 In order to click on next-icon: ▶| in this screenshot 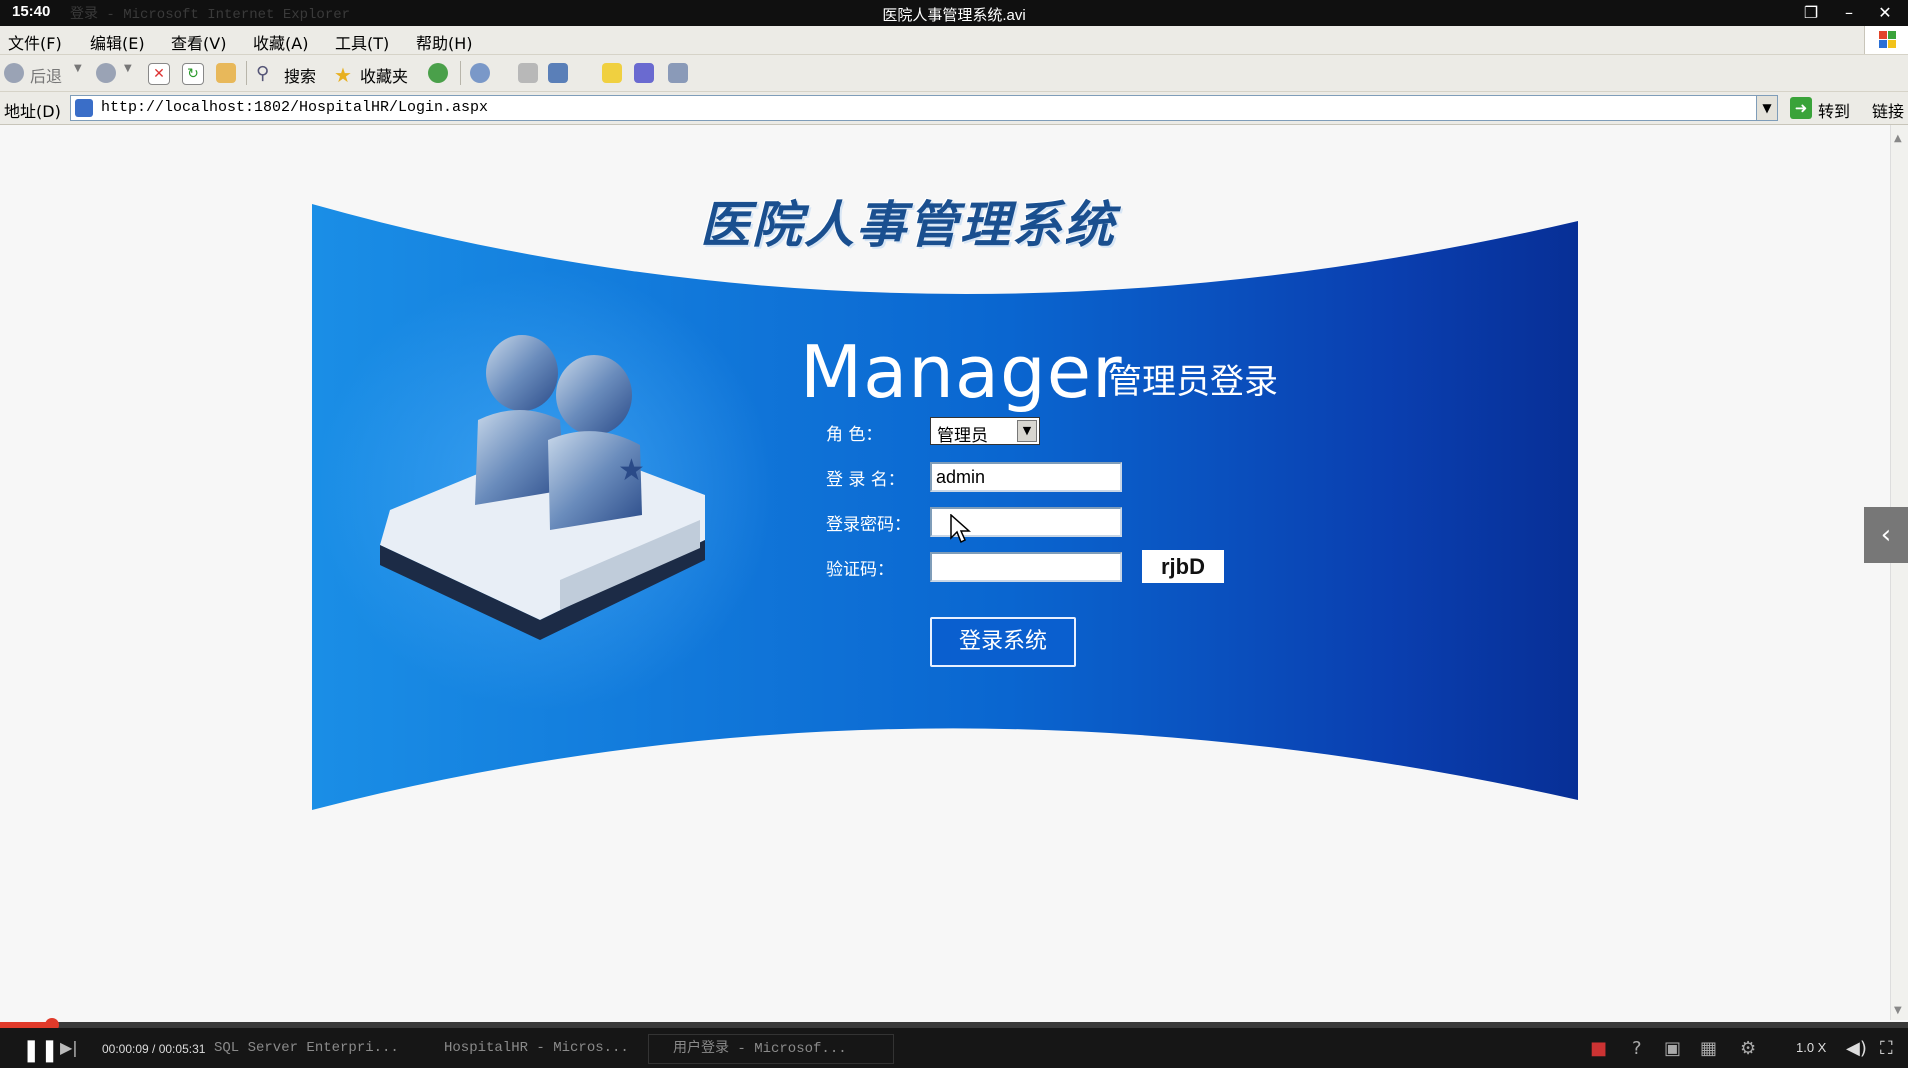, I will do `click(69, 1047)`.